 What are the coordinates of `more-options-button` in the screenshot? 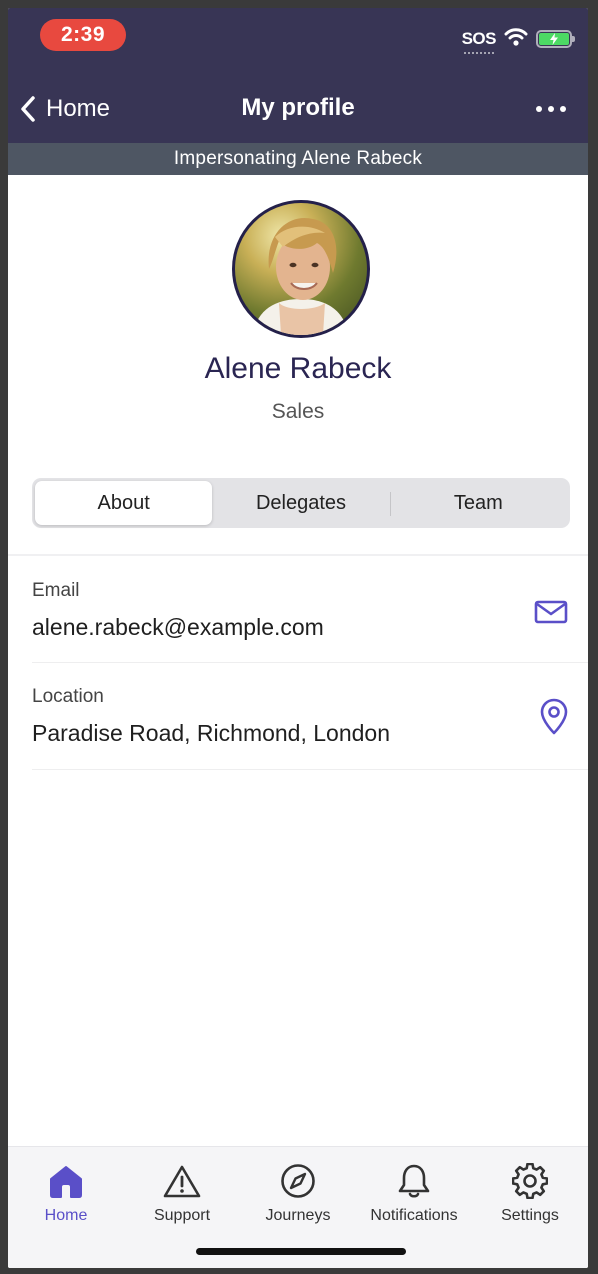 It's located at (551, 109).